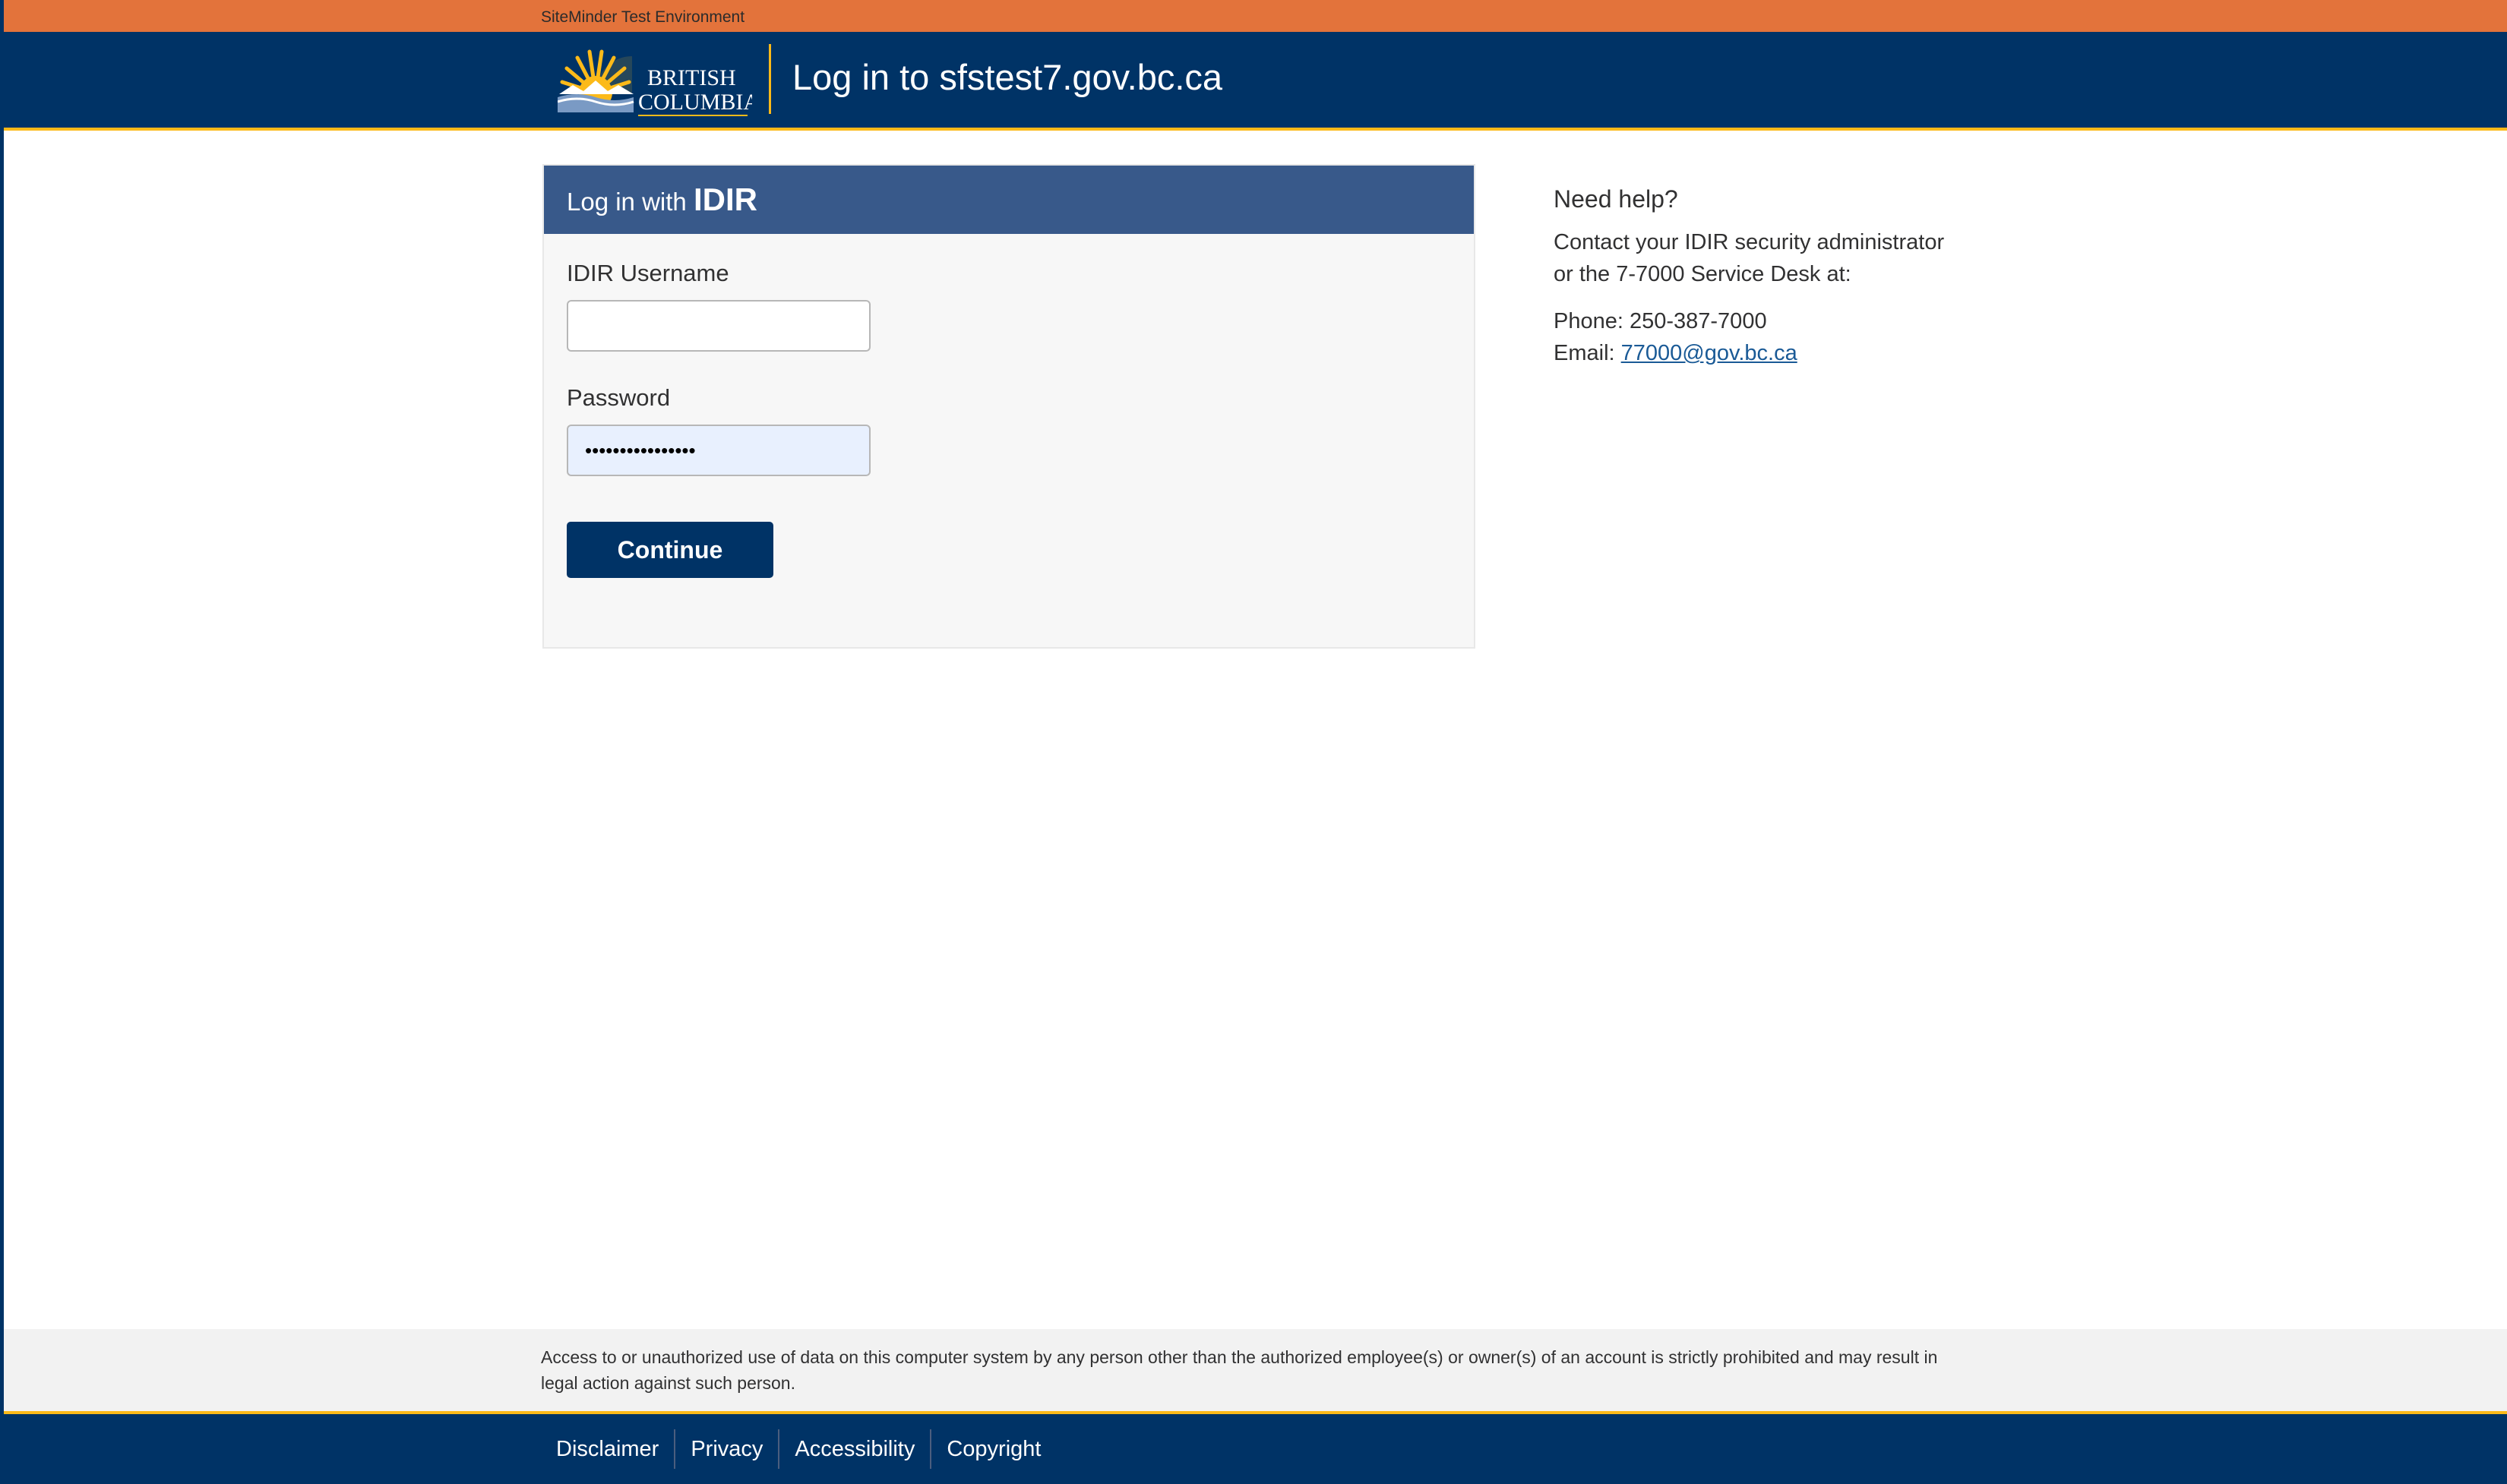 This screenshot has width=2507, height=1484. What do you see at coordinates (1253, 16) in the screenshot?
I see `environment-banner: SiteMinder Test Environment` at bounding box center [1253, 16].